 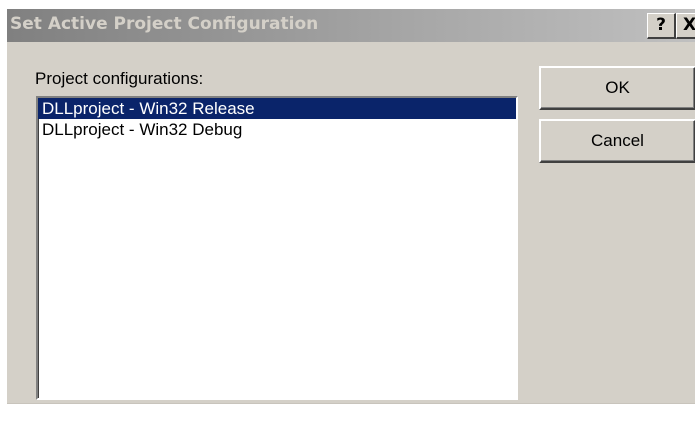 What do you see at coordinates (661, 26) in the screenshot?
I see `help-button: ?` at bounding box center [661, 26].